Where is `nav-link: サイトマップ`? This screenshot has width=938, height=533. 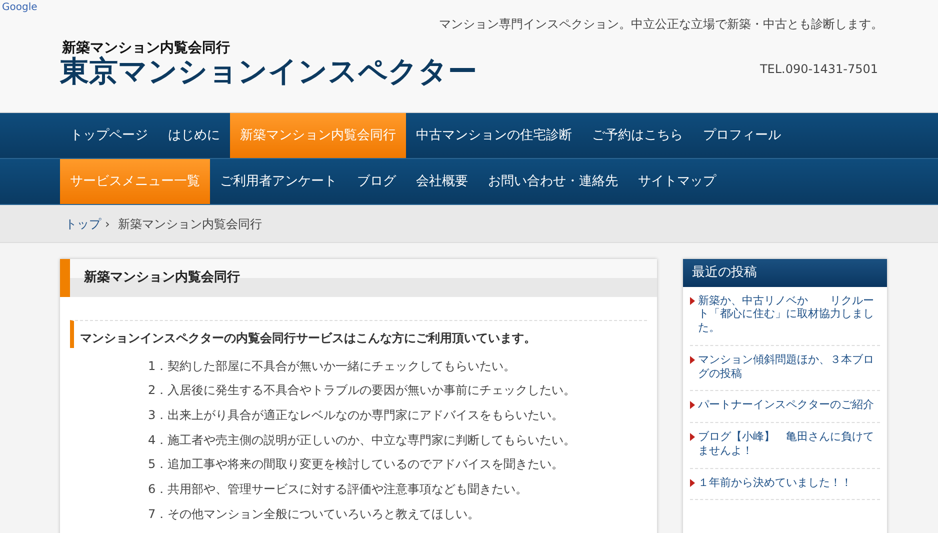 nav-link: サイトマップ is located at coordinates (677, 181).